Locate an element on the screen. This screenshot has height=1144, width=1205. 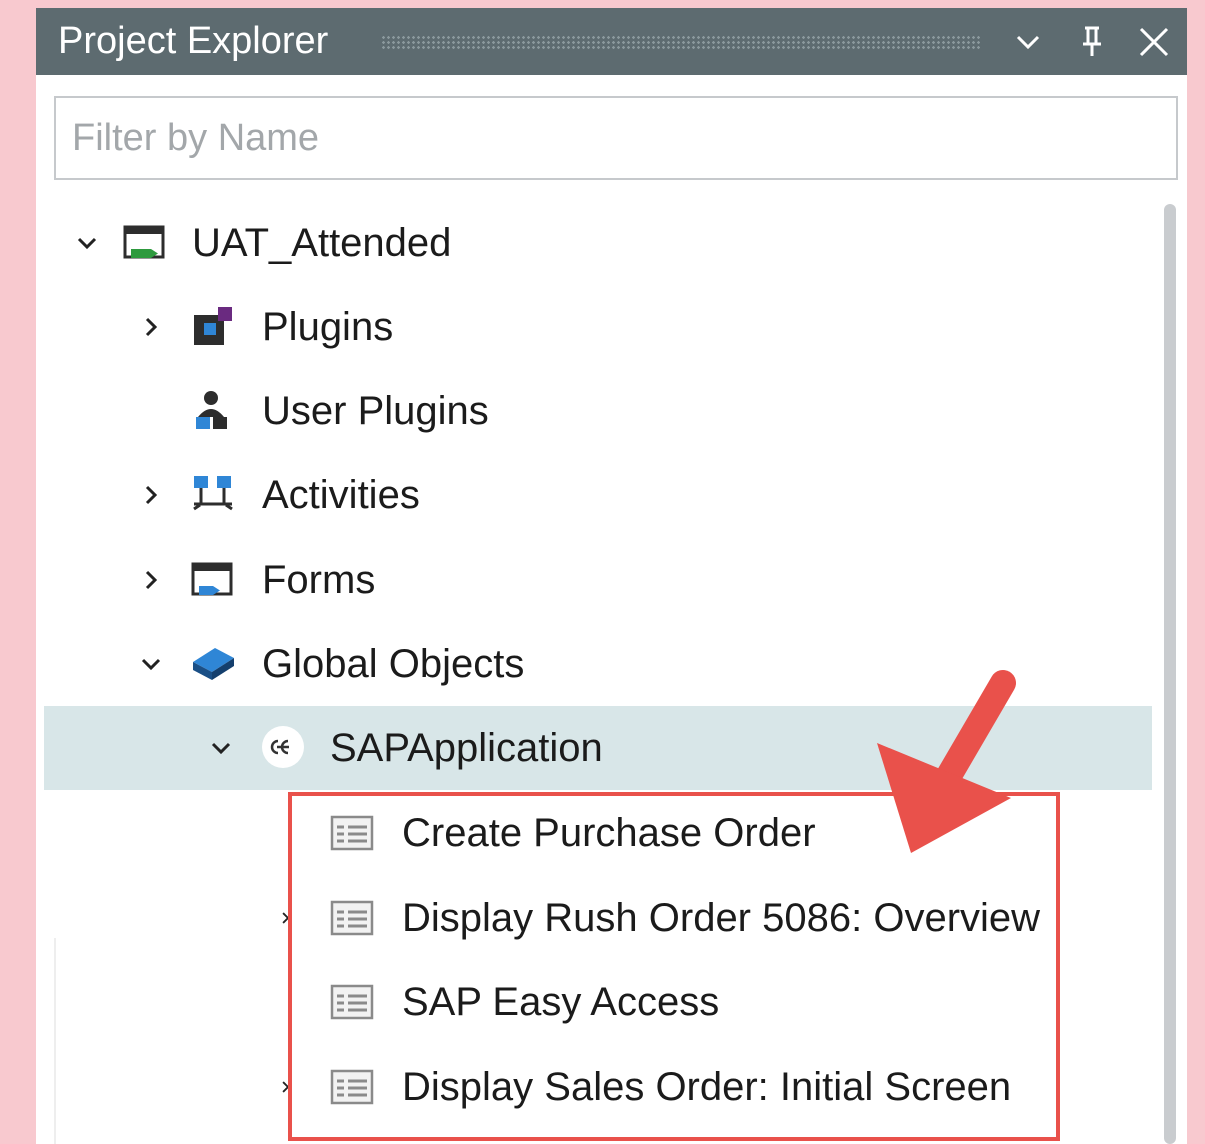
tree-node-forms: Forms is located at coordinates (586, 580).